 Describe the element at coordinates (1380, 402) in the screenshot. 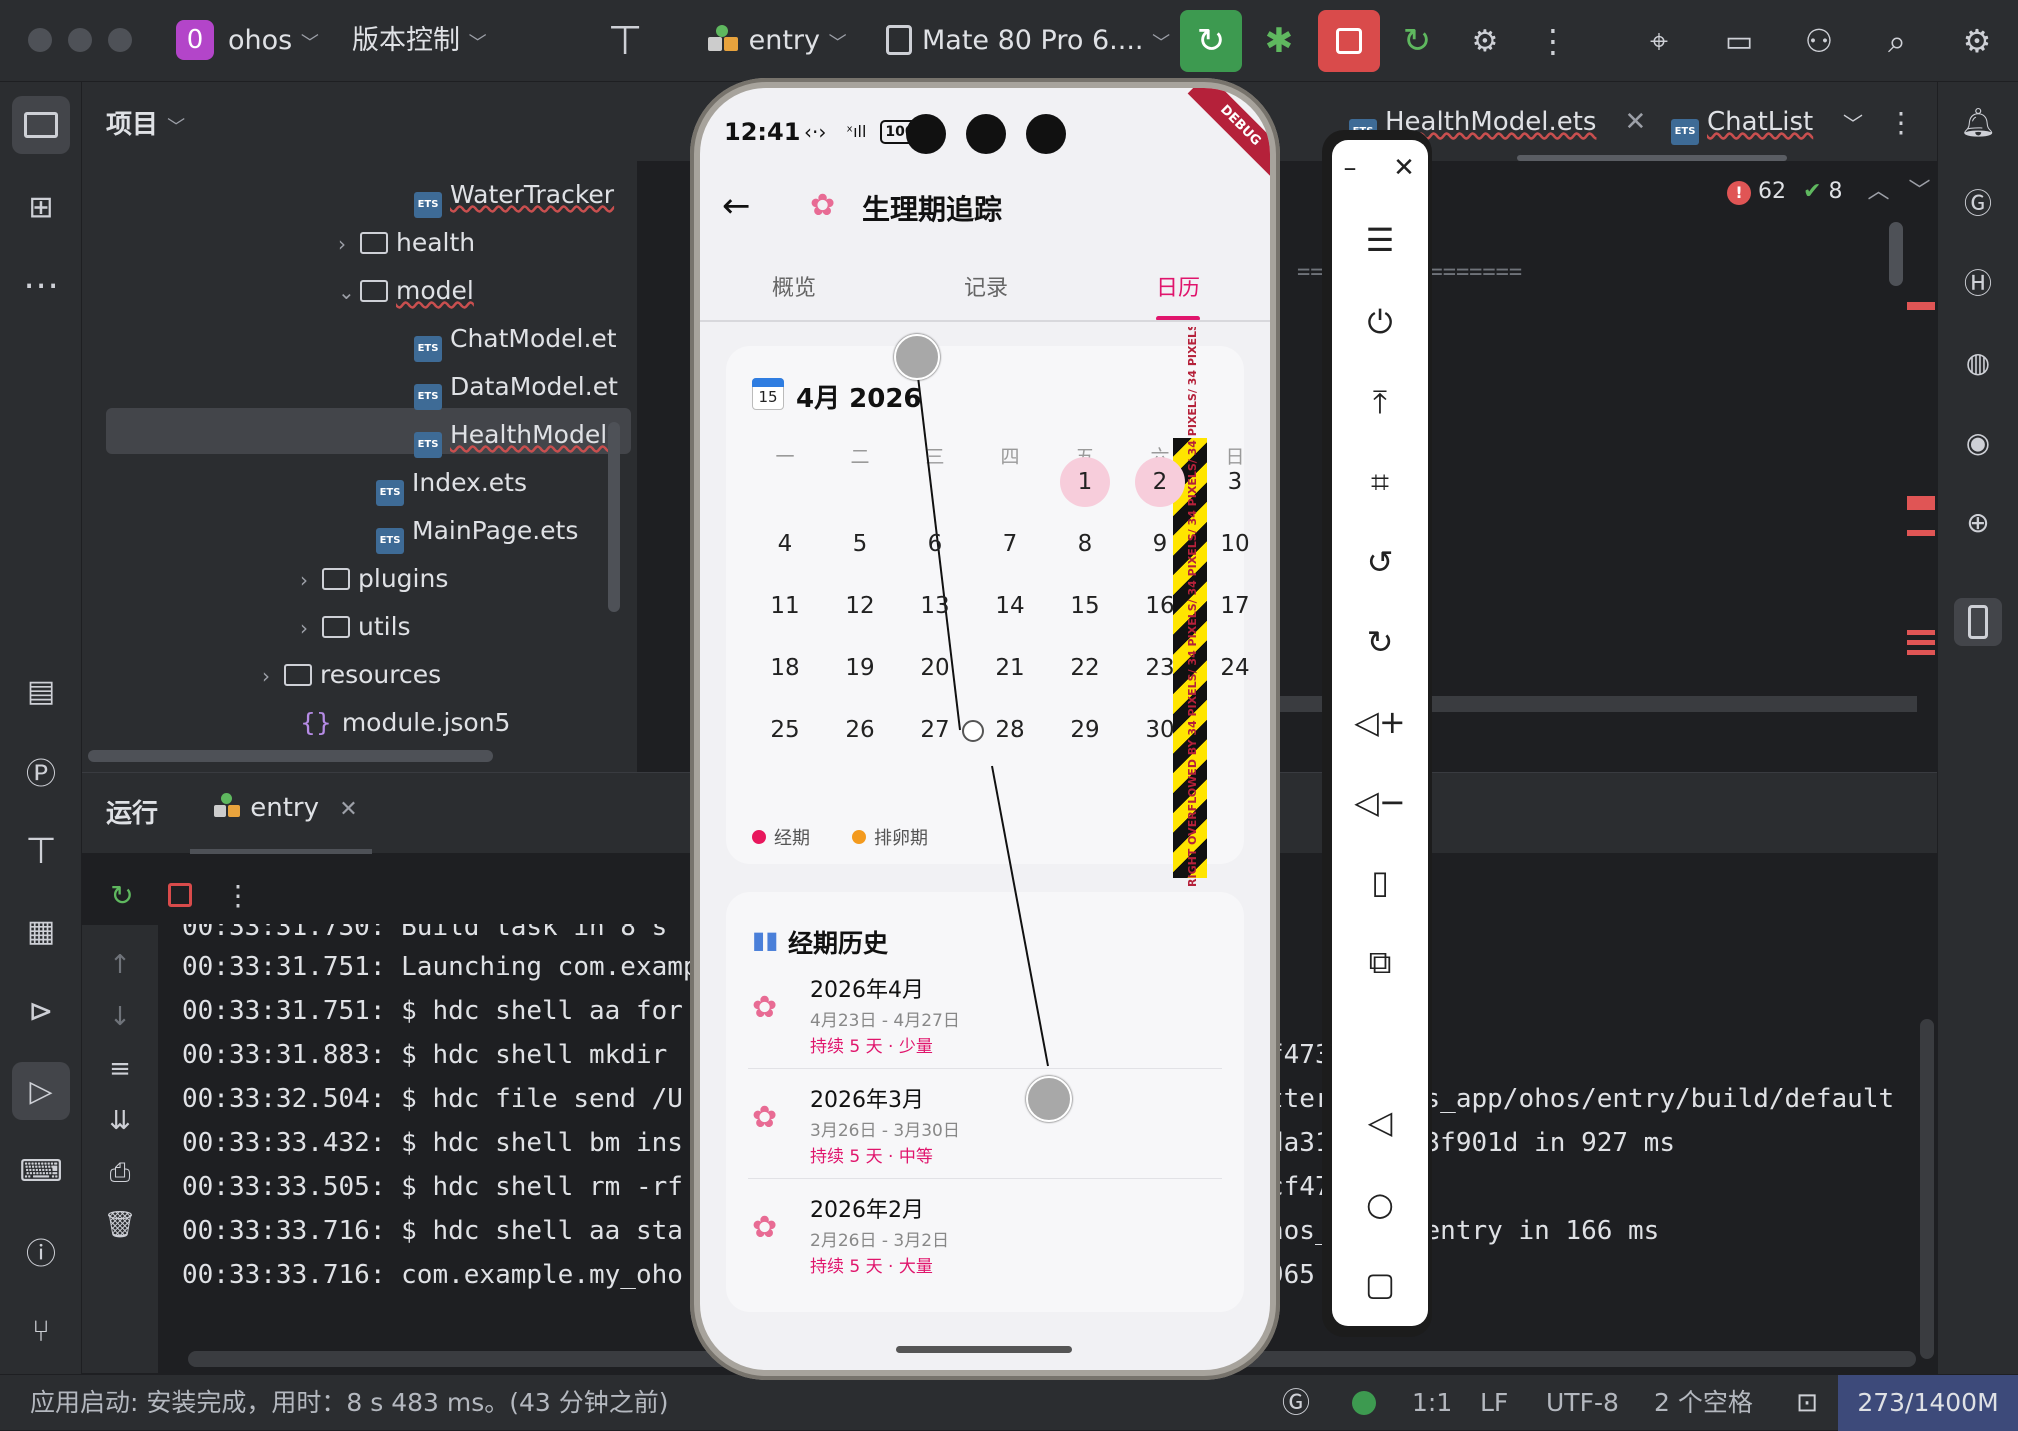

I see `upload-arrow-icon: ⤒` at that location.